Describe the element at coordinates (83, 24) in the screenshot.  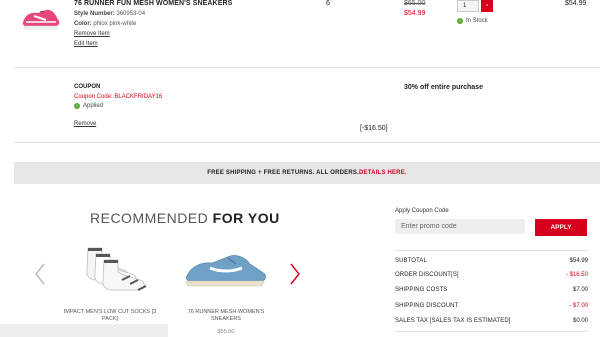
I see `color-label: Color:` at that location.